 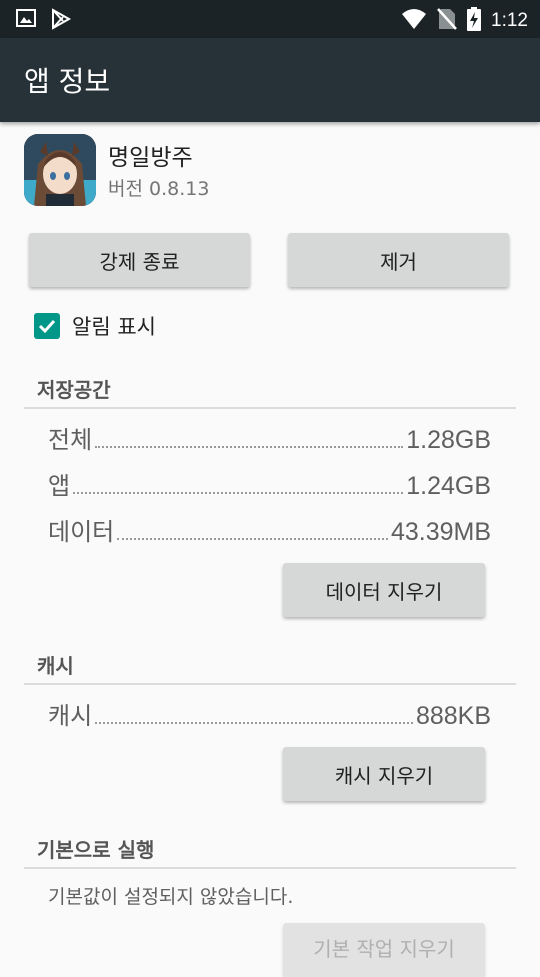 I want to click on storage-row-value: 43.39MB, so click(x=440, y=532).